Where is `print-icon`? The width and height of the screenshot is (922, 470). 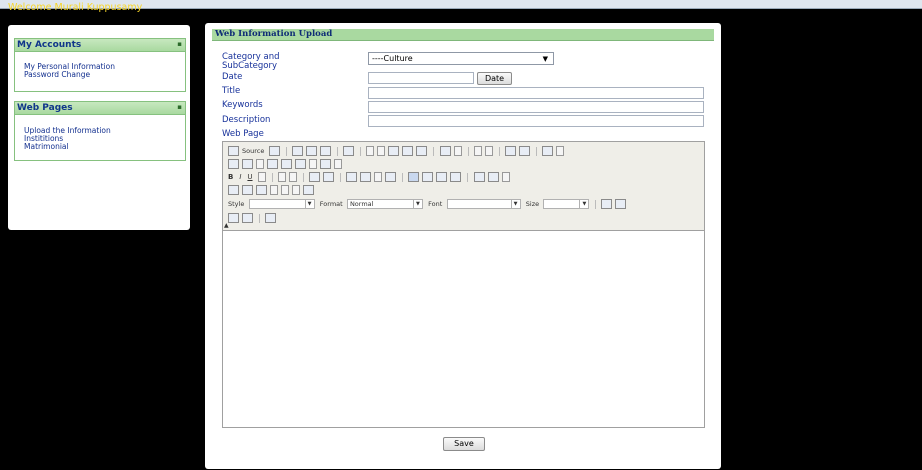 print-icon is located at coordinates (445, 151).